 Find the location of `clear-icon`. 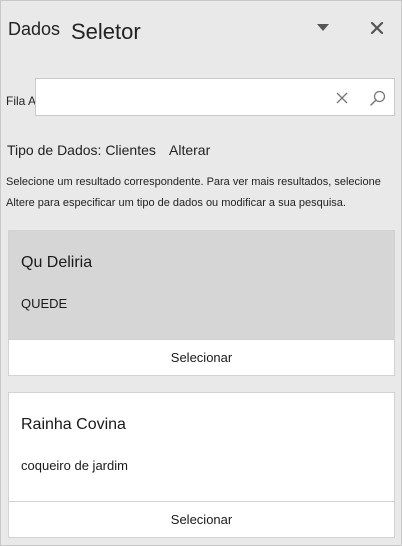

clear-icon is located at coordinates (342, 98).